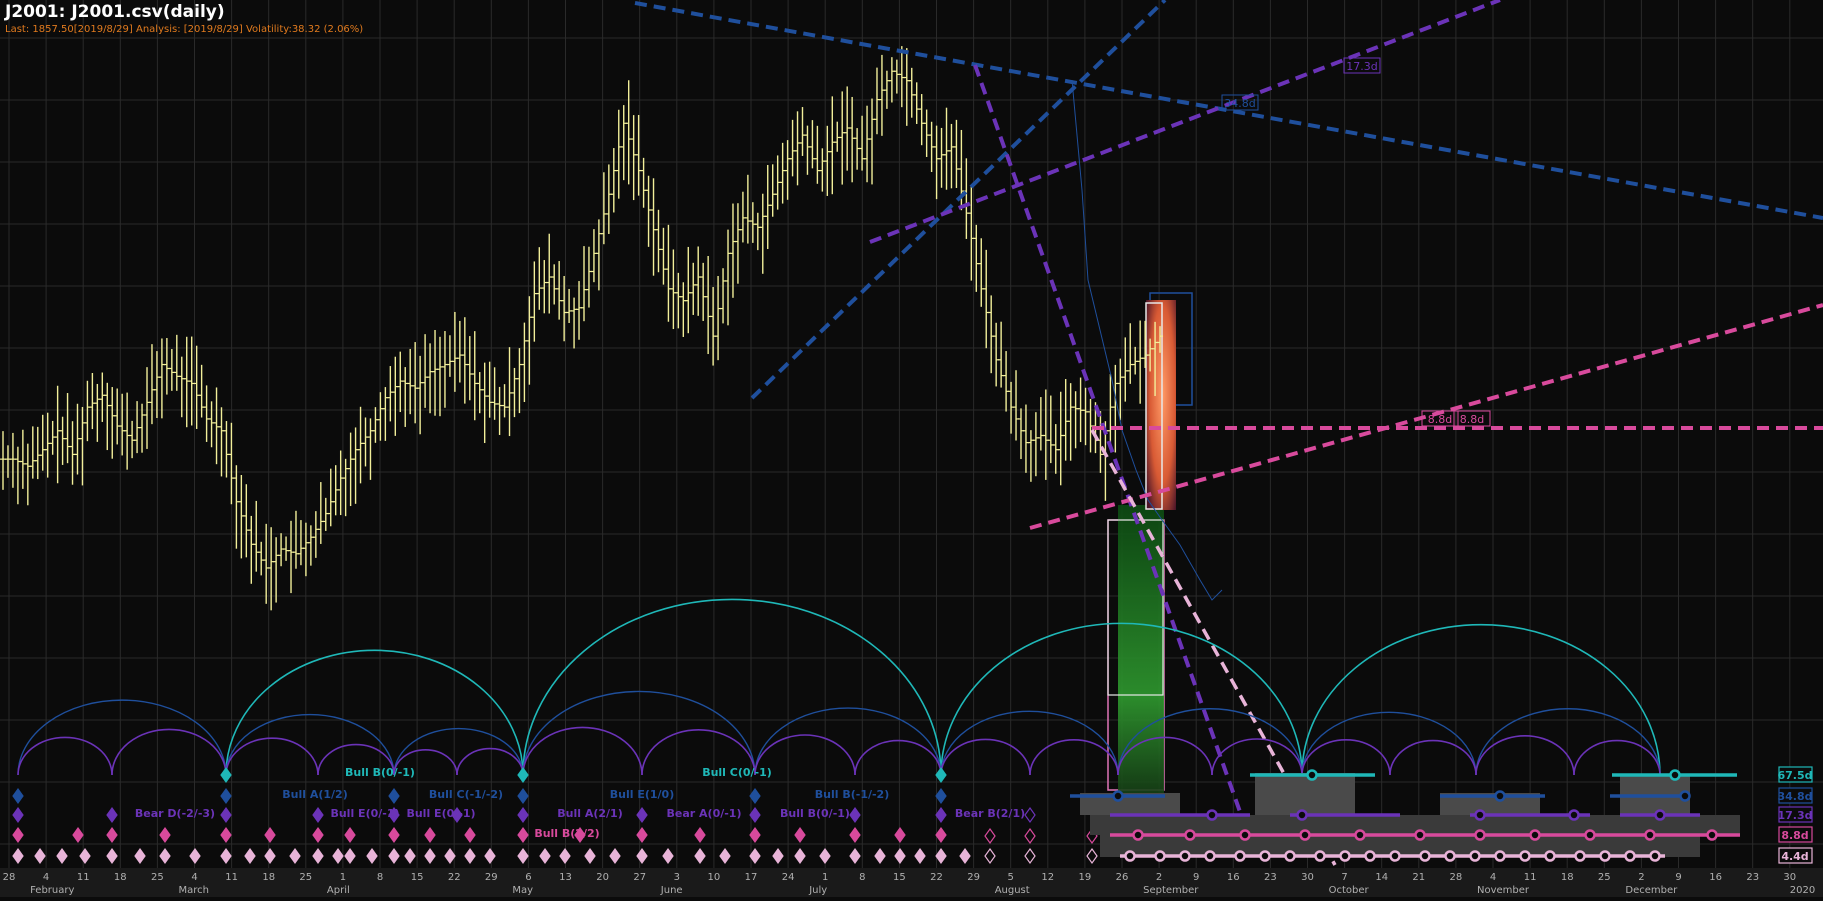 The image size is (1823, 901). What do you see at coordinates (1794, 815) in the screenshot?
I see `cycle-legend-label: 17.3d` at bounding box center [1794, 815].